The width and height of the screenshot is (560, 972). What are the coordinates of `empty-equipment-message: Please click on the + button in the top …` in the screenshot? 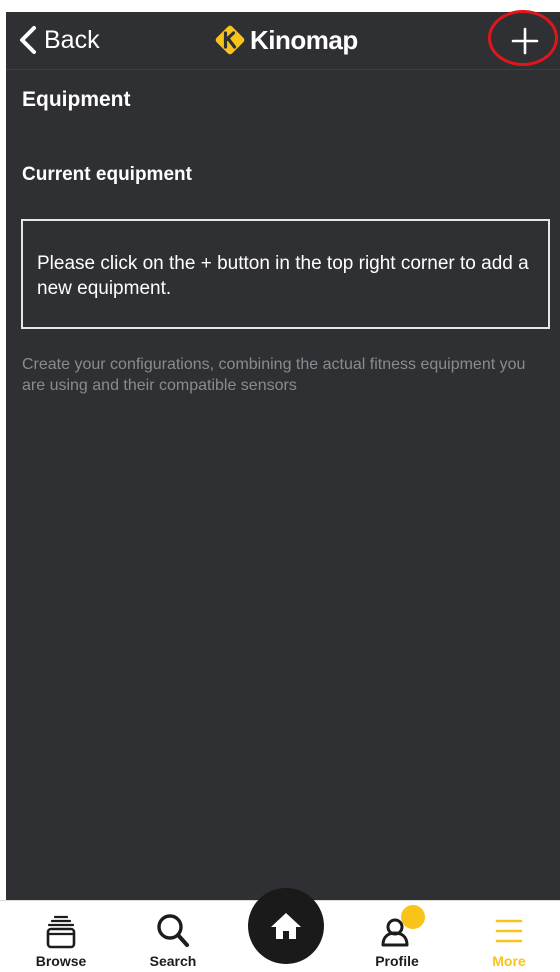 It's located at (285, 274).